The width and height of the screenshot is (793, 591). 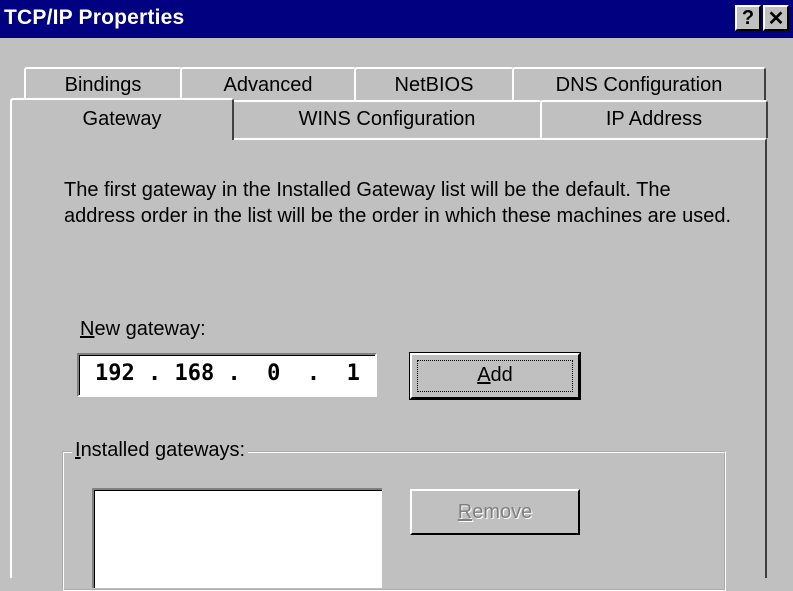 What do you see at coordinates (639, 84) in the screenshot?
I see `tab-dns-configuration: DNS Configuration` at bounding box center [639, 84].